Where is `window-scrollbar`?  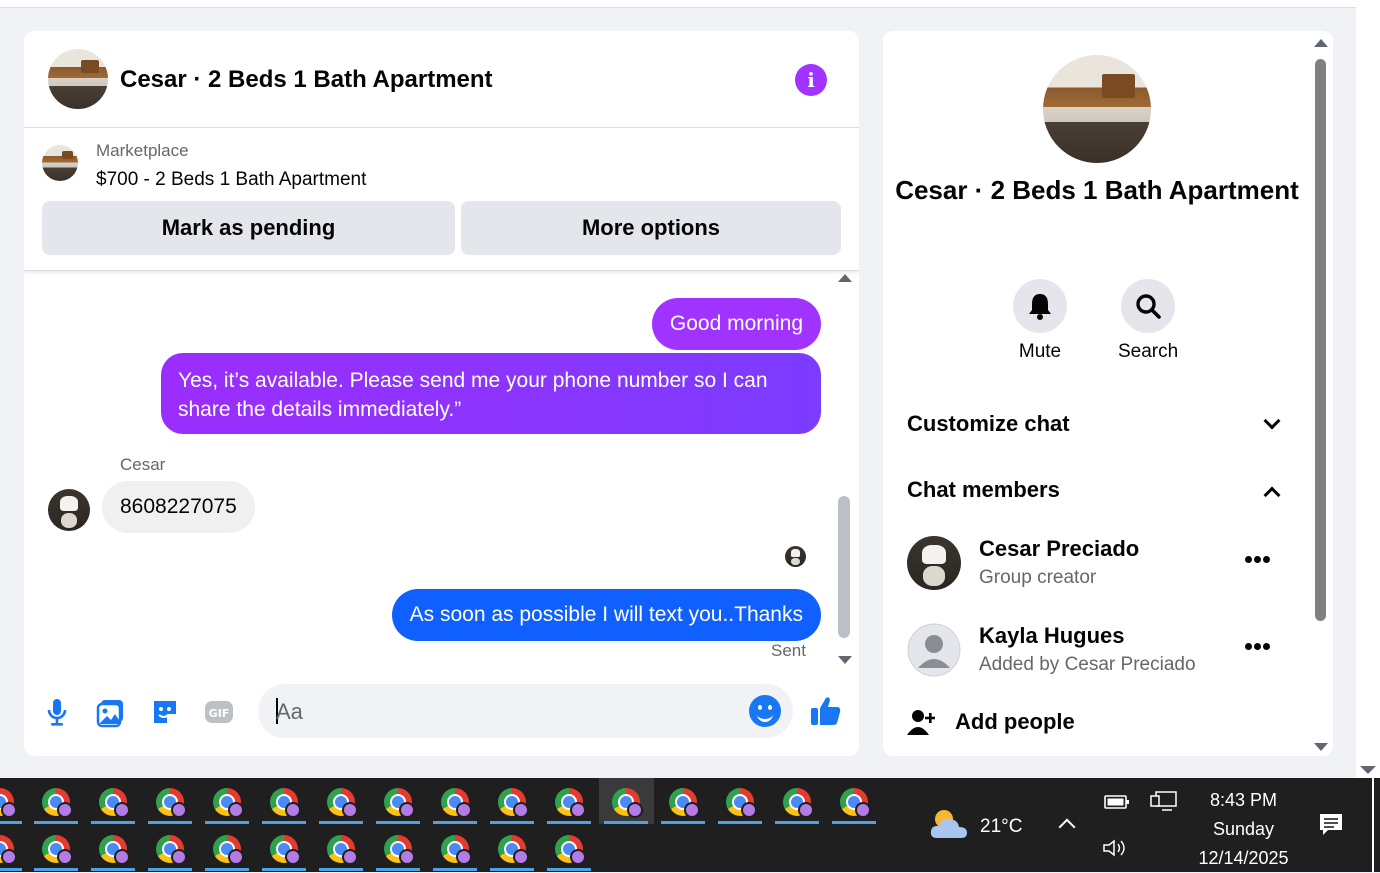 window-scrollbar is located at coordinates (1368, 389).